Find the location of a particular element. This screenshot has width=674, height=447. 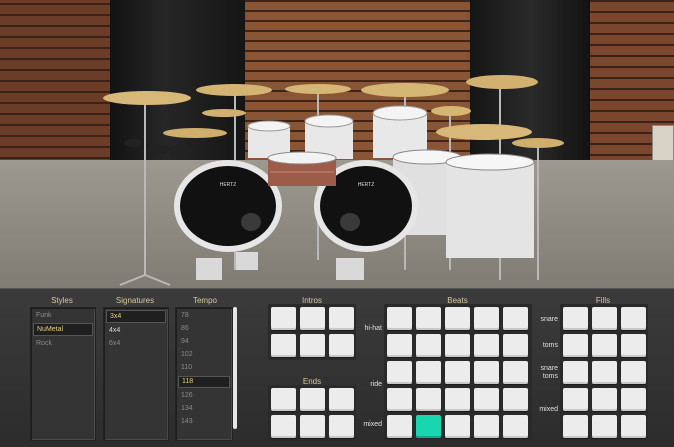

ends-pad-r1-c3 is located at coordinates (341, 399).